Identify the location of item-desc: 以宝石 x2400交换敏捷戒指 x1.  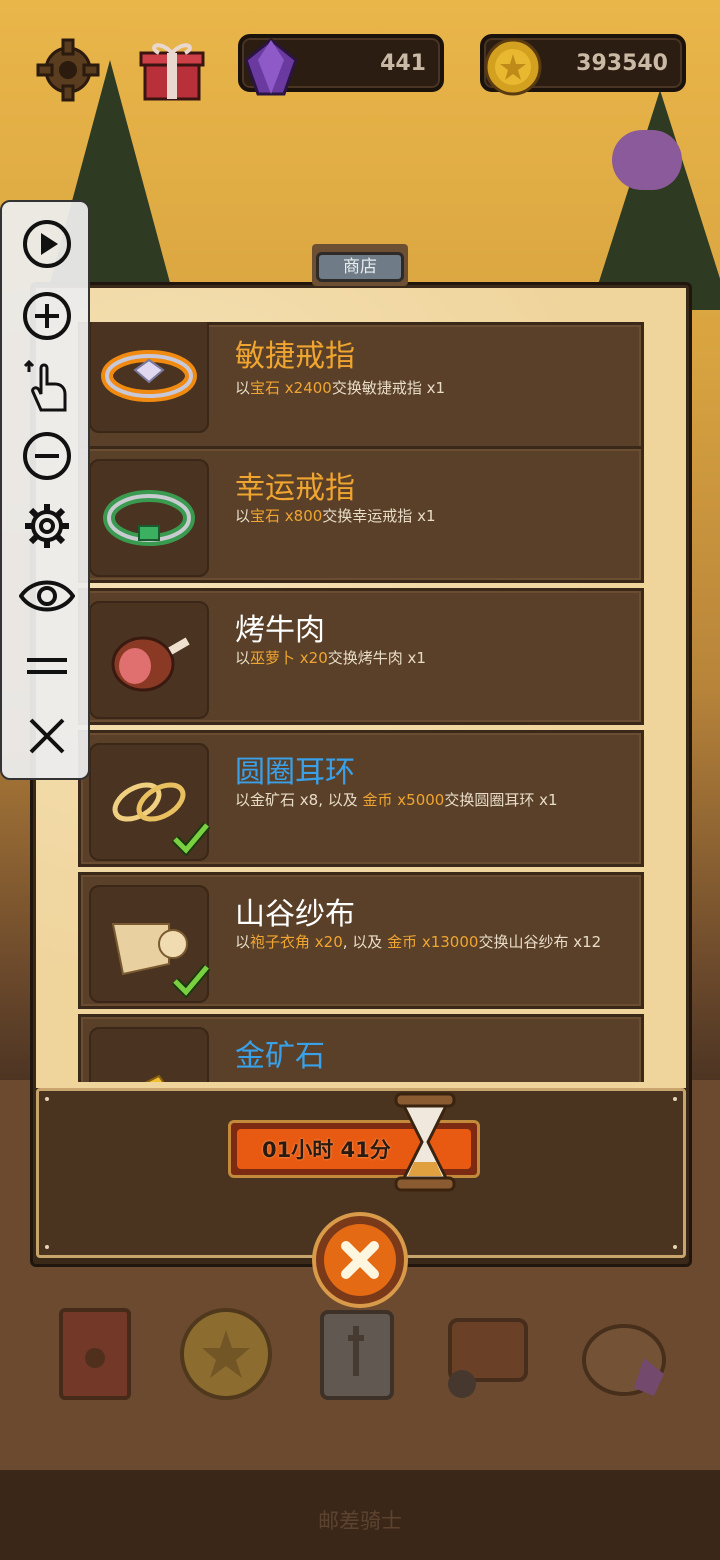
(340, 388).